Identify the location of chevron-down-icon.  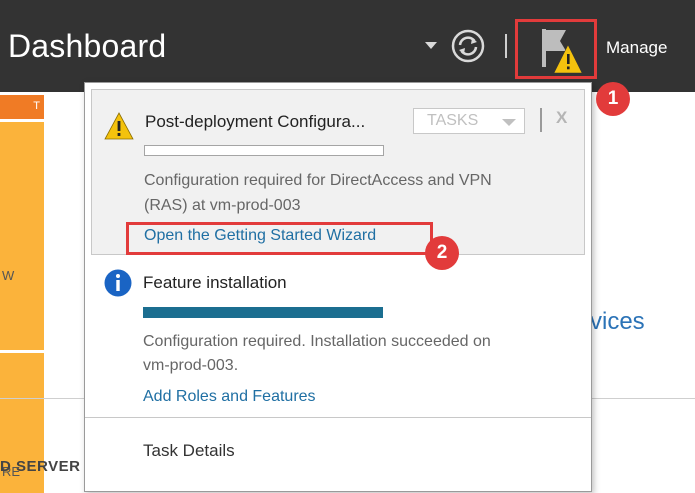
(509, 122).